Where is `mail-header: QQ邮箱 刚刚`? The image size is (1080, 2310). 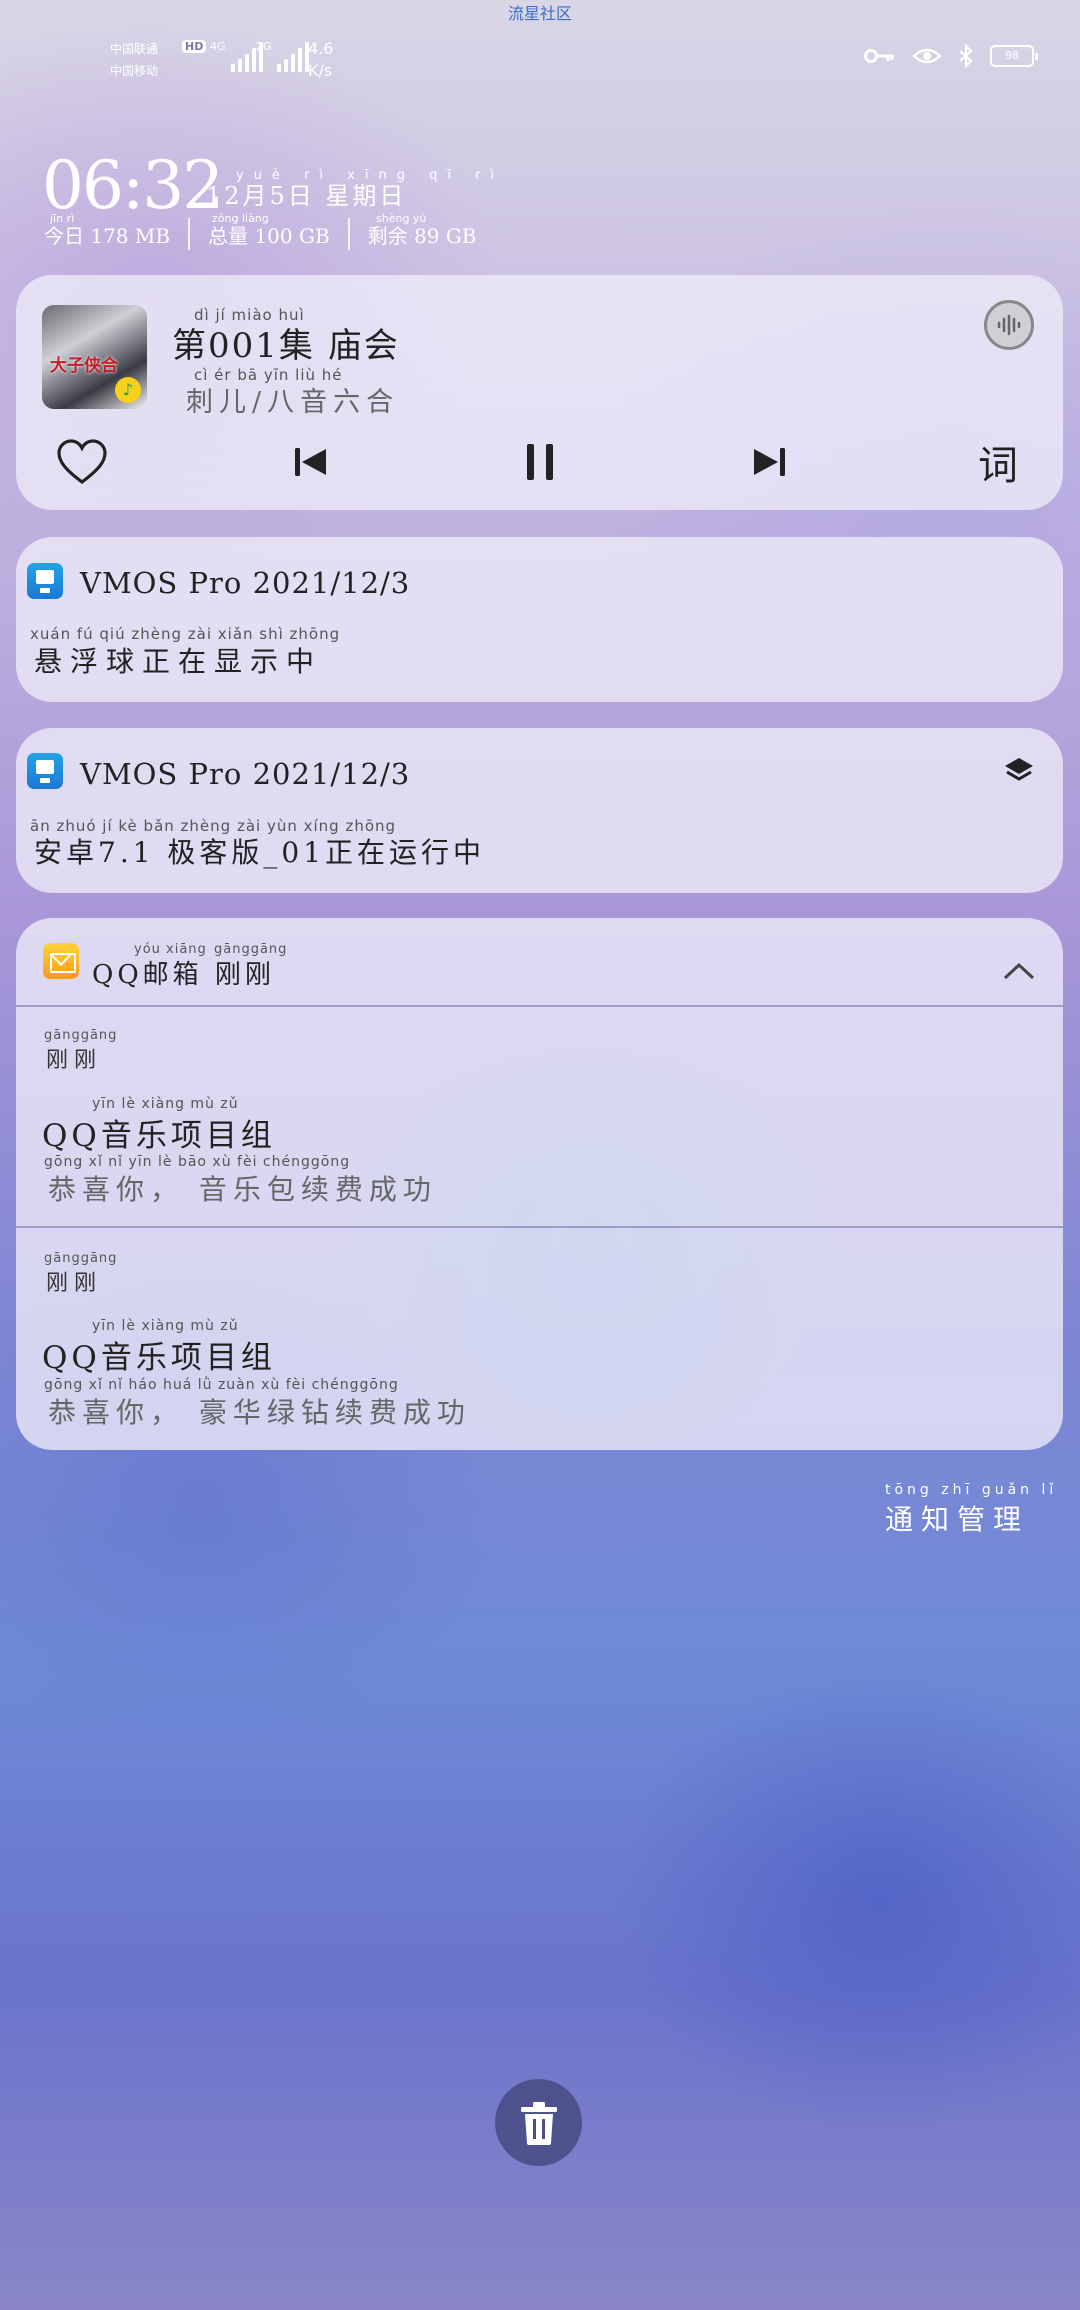 mail-header: QQ邮箱 刚刚 is located at coordinates (183, 972).